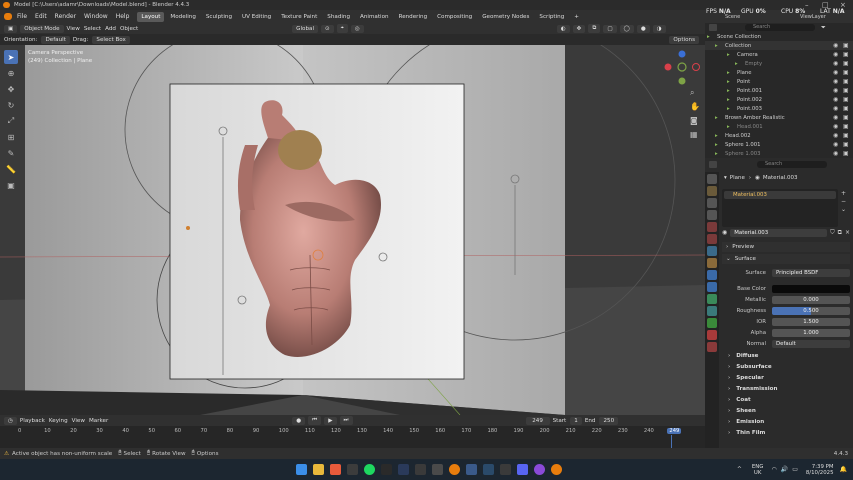  Describe the element at coordinates (795, 469) in the screenshot. I see `battery-icon: ▭` at that location.